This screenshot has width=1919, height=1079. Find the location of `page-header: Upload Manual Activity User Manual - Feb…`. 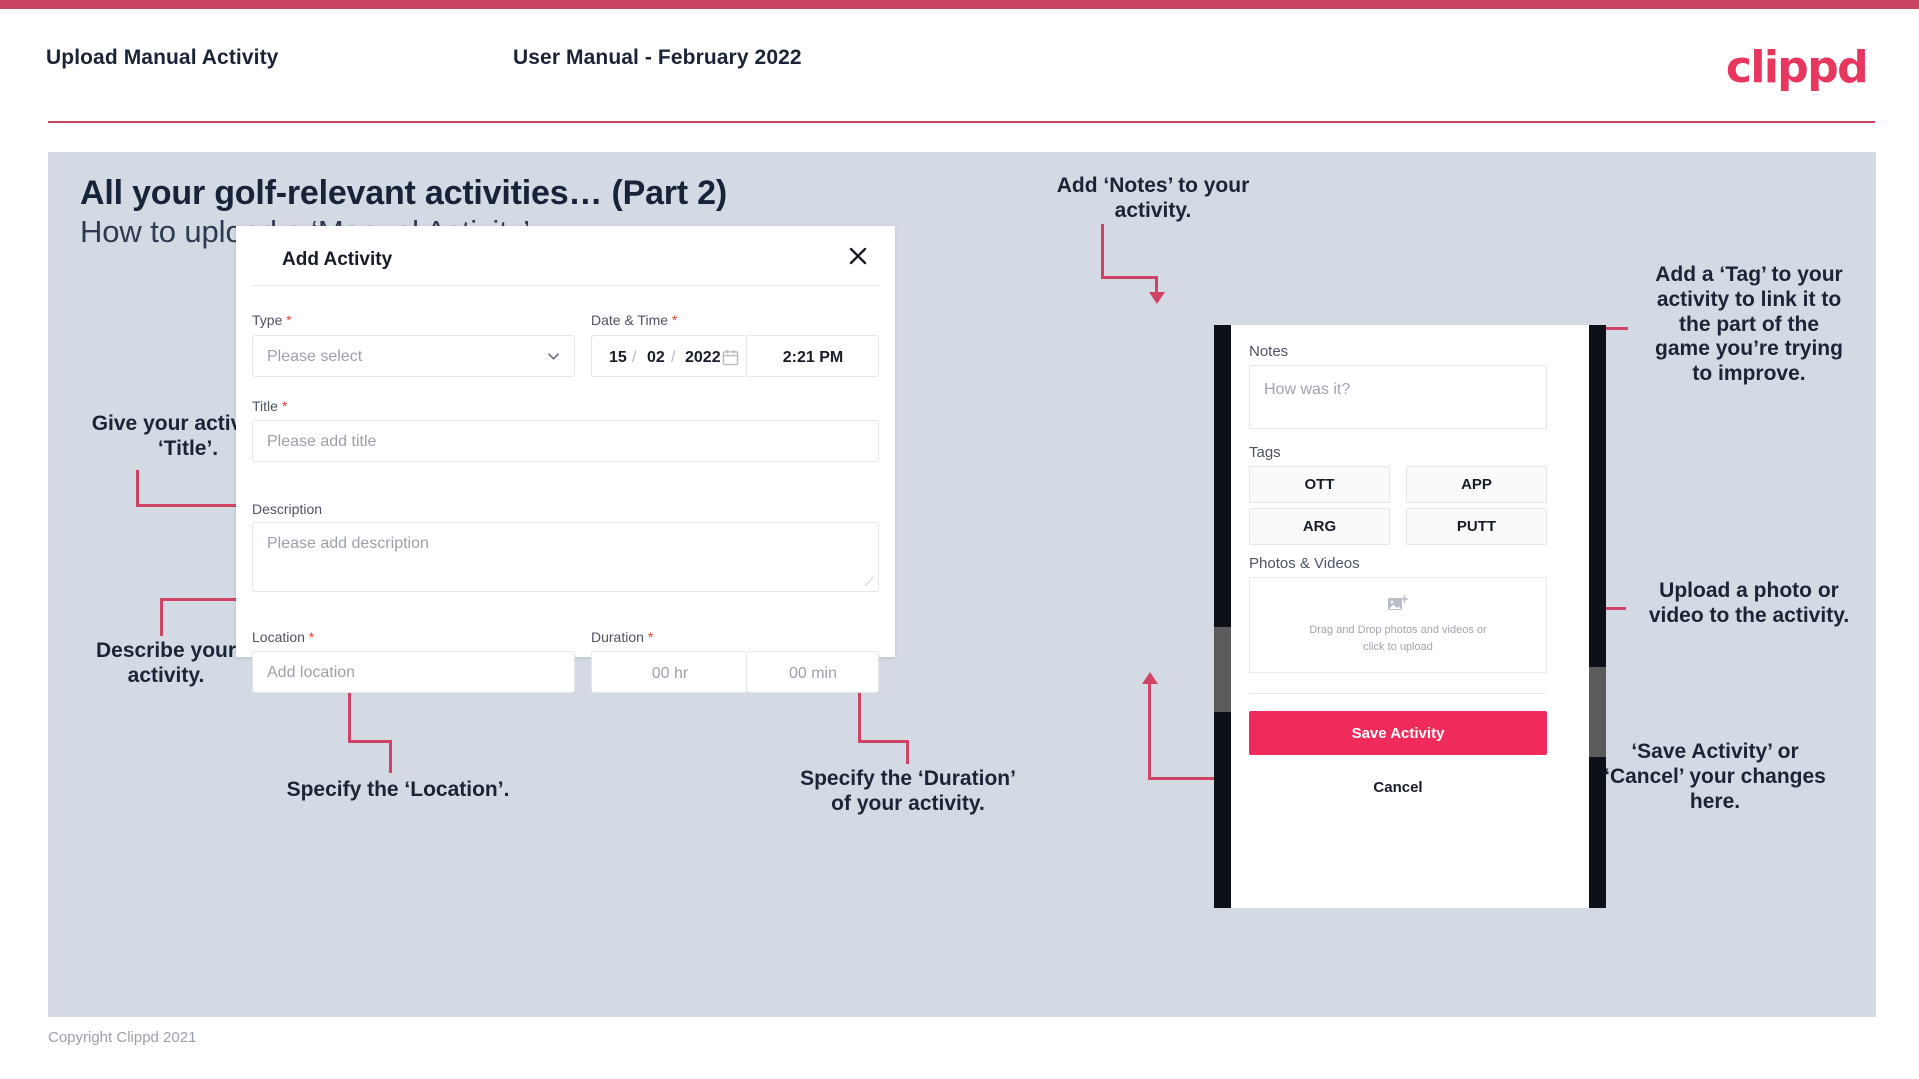

page-header: Upload Manual Activity User Manual - Feb… is located at coordinates (959, 65).